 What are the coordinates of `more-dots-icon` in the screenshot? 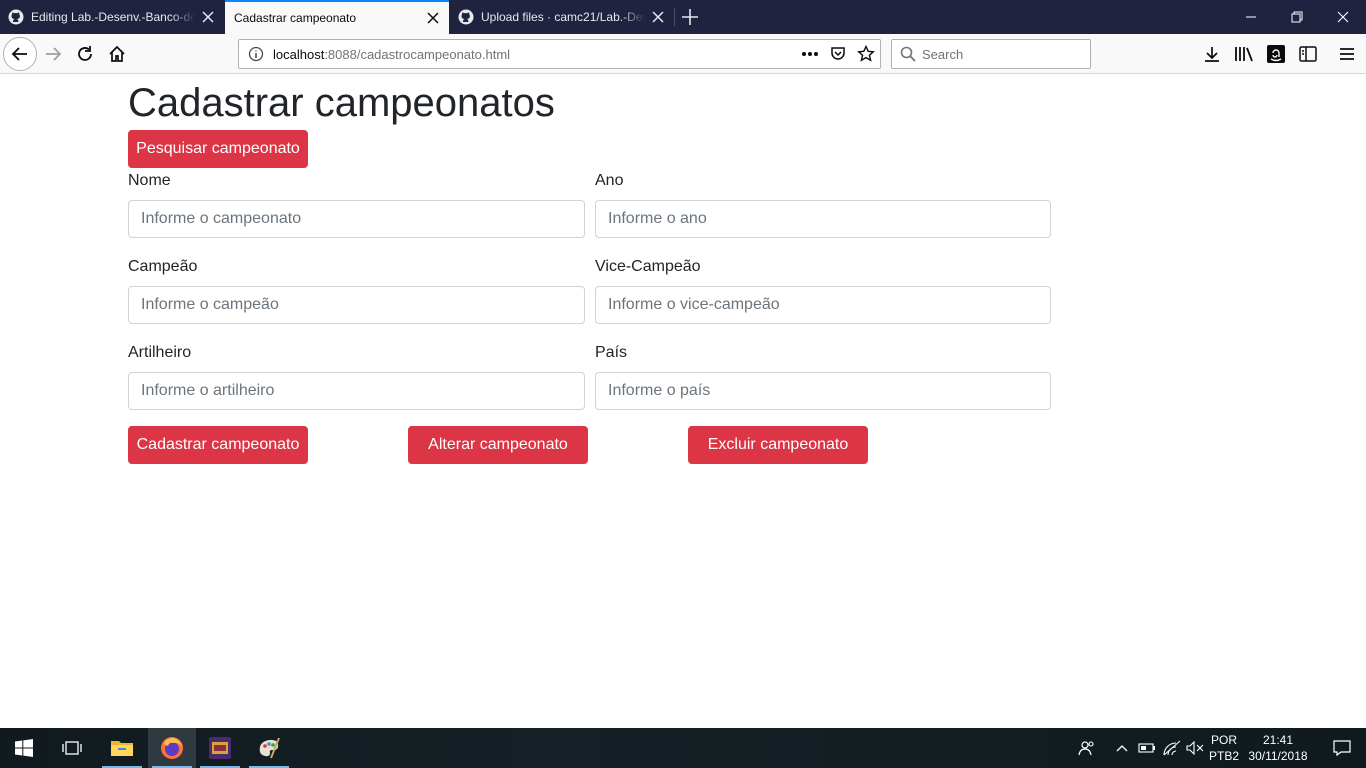 It's located at (810, 54).